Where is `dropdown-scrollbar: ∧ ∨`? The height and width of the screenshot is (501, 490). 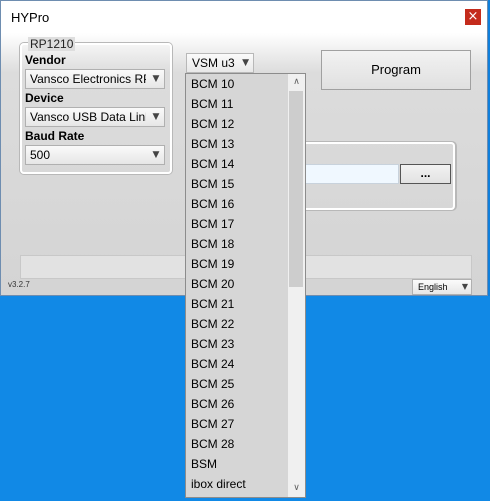 dropdown-scrollbar: ∧ ∨ is located at coordinates (296, 285).